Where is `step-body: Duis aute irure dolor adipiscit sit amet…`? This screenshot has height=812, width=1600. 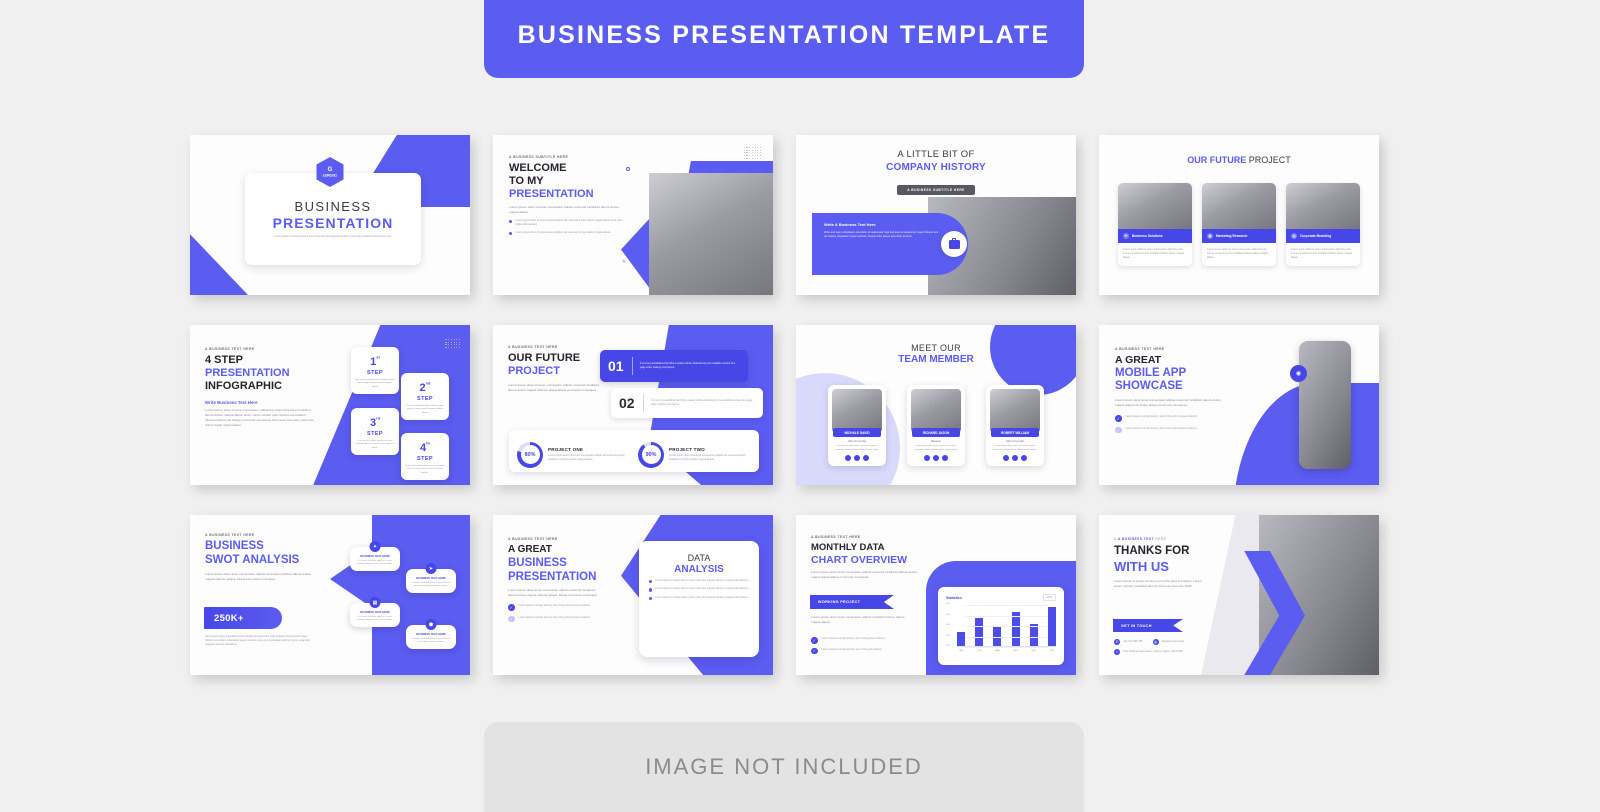 step-body: Duis aute irure dolor adipiscit sit amet… is located at coordinates (375, 444).